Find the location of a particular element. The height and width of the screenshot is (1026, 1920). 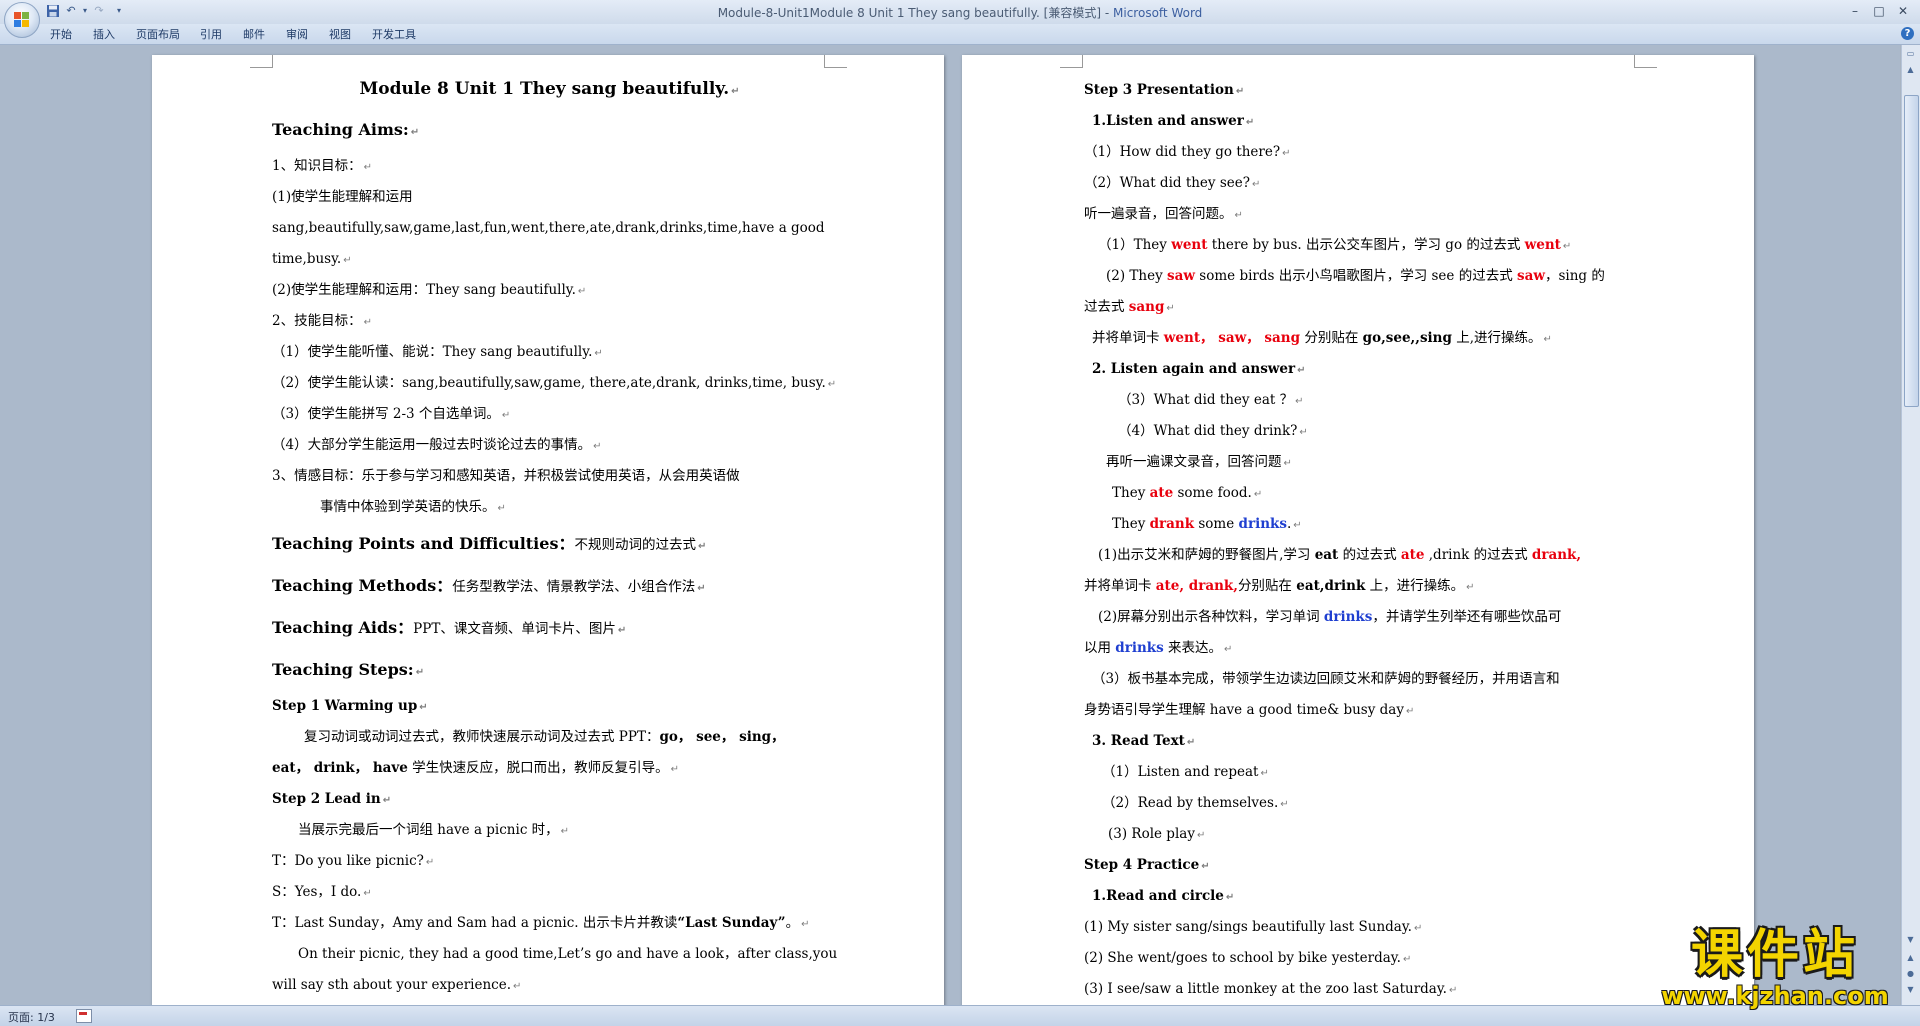

previous-page-icon: ▲ is located at coordinates (1910, 958).